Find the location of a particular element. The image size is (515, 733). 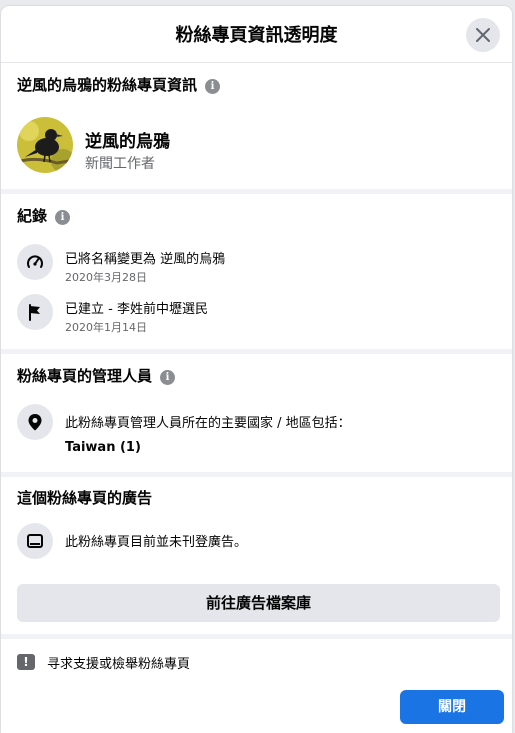

dialog-title: 粉絲專頁資訊透明度 is located at coordinates (256, 35).